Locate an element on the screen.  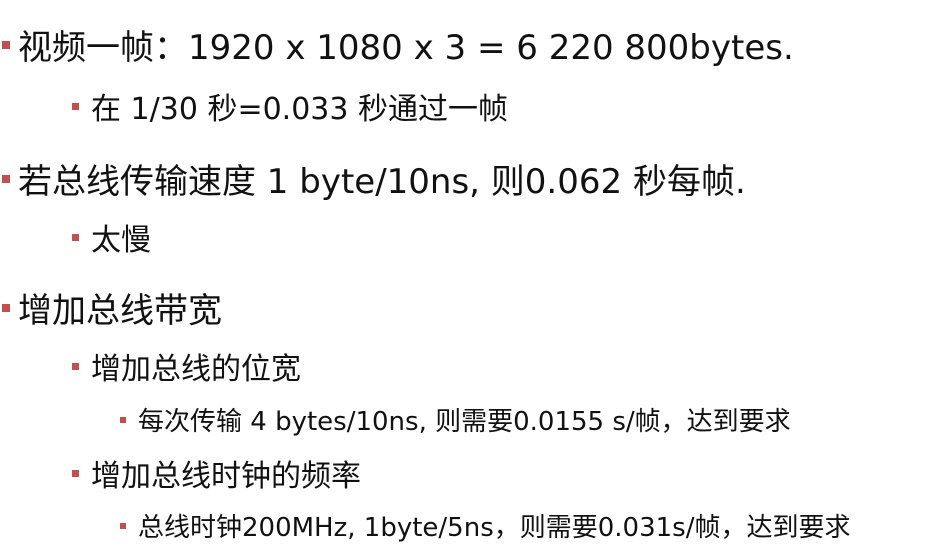
bullet-too-slow: 太慢 is located at coordinates (111, 237).